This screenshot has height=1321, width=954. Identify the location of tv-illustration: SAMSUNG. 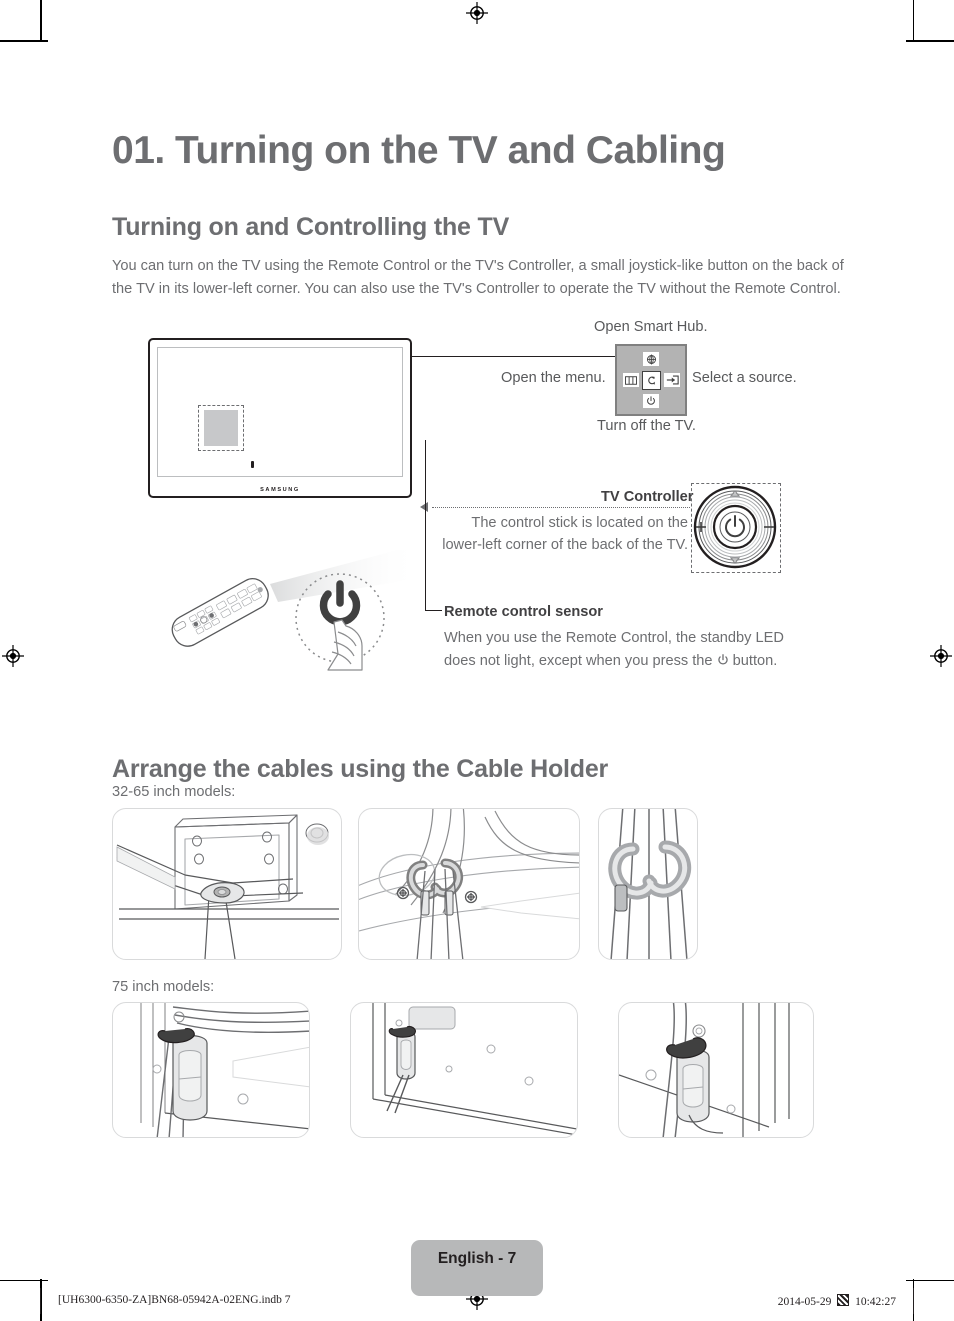
(280, 418).